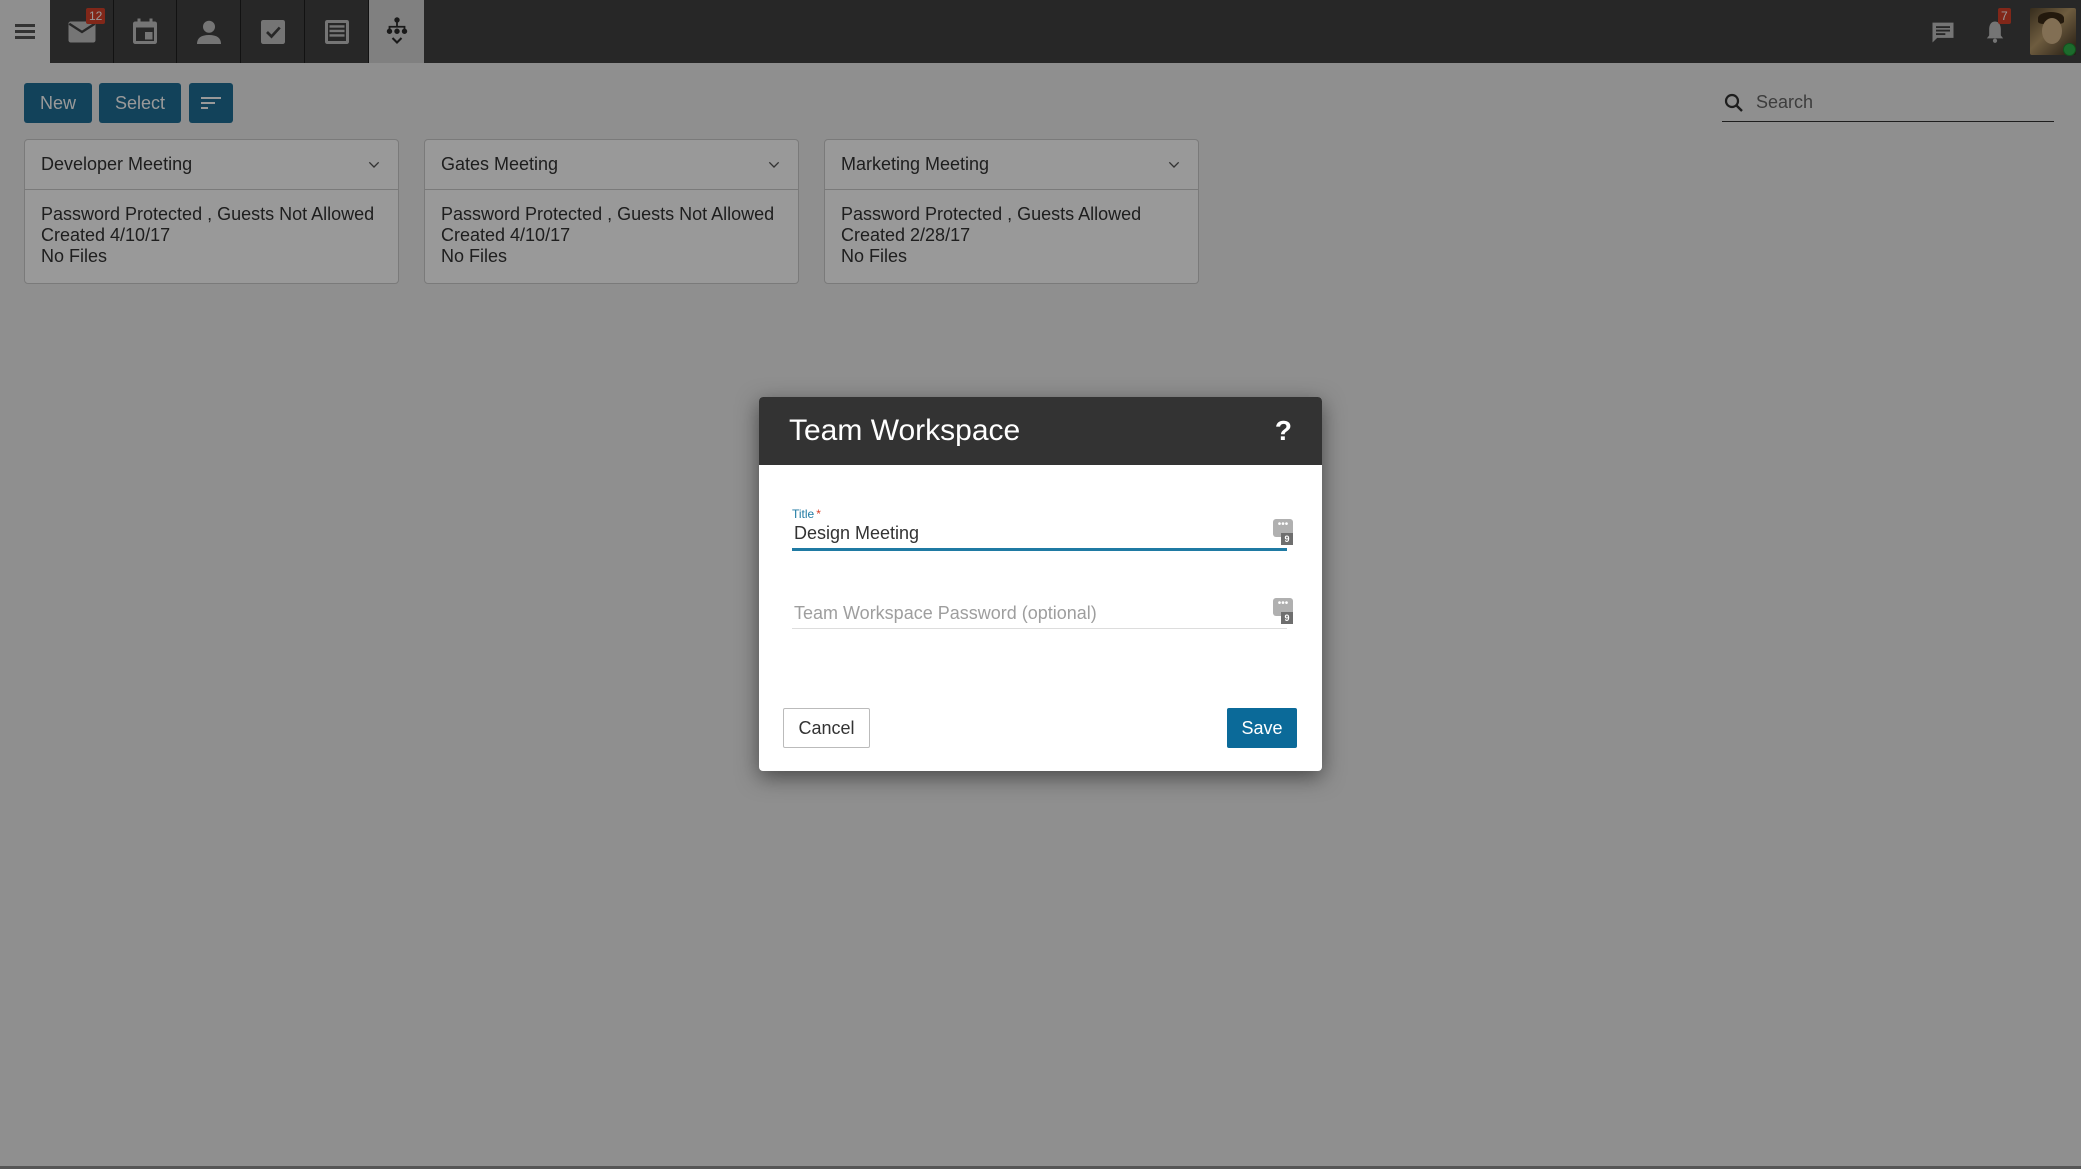  Describe the element at coordinates (905, 430) in the screenshot. I see `dialog-title: Team Workspace` at that location.